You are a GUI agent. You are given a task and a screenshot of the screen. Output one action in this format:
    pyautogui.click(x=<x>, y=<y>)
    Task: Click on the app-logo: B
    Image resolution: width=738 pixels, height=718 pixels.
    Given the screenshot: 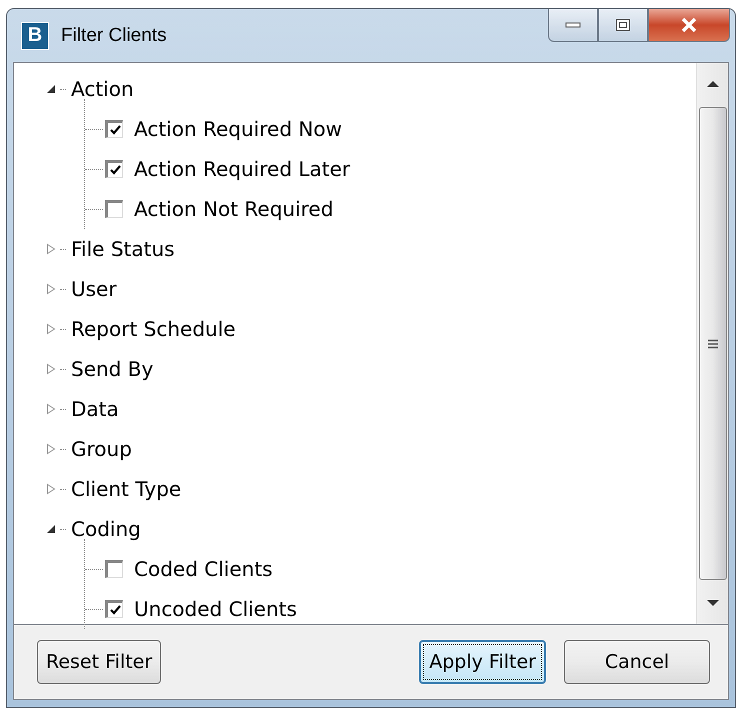 What is the action you would take?
    pyautogui.click(x=35, y=36)
    